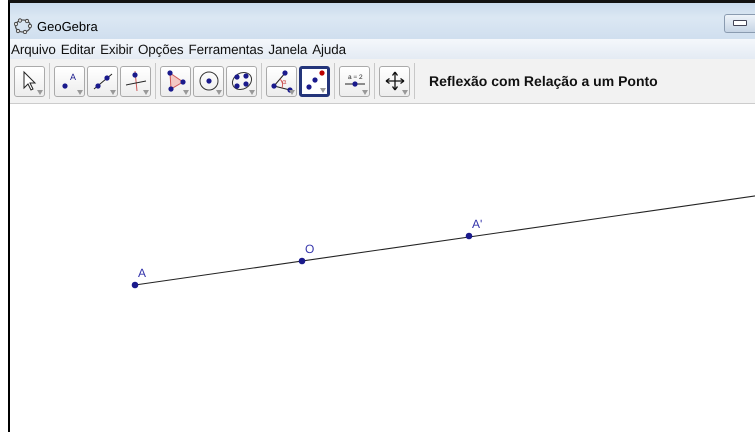 The image size is (755, 432). What do you see at coordinates (23, 26) in the screenshot?
I see `app-logo-icon` at bounding box center [23, 26].